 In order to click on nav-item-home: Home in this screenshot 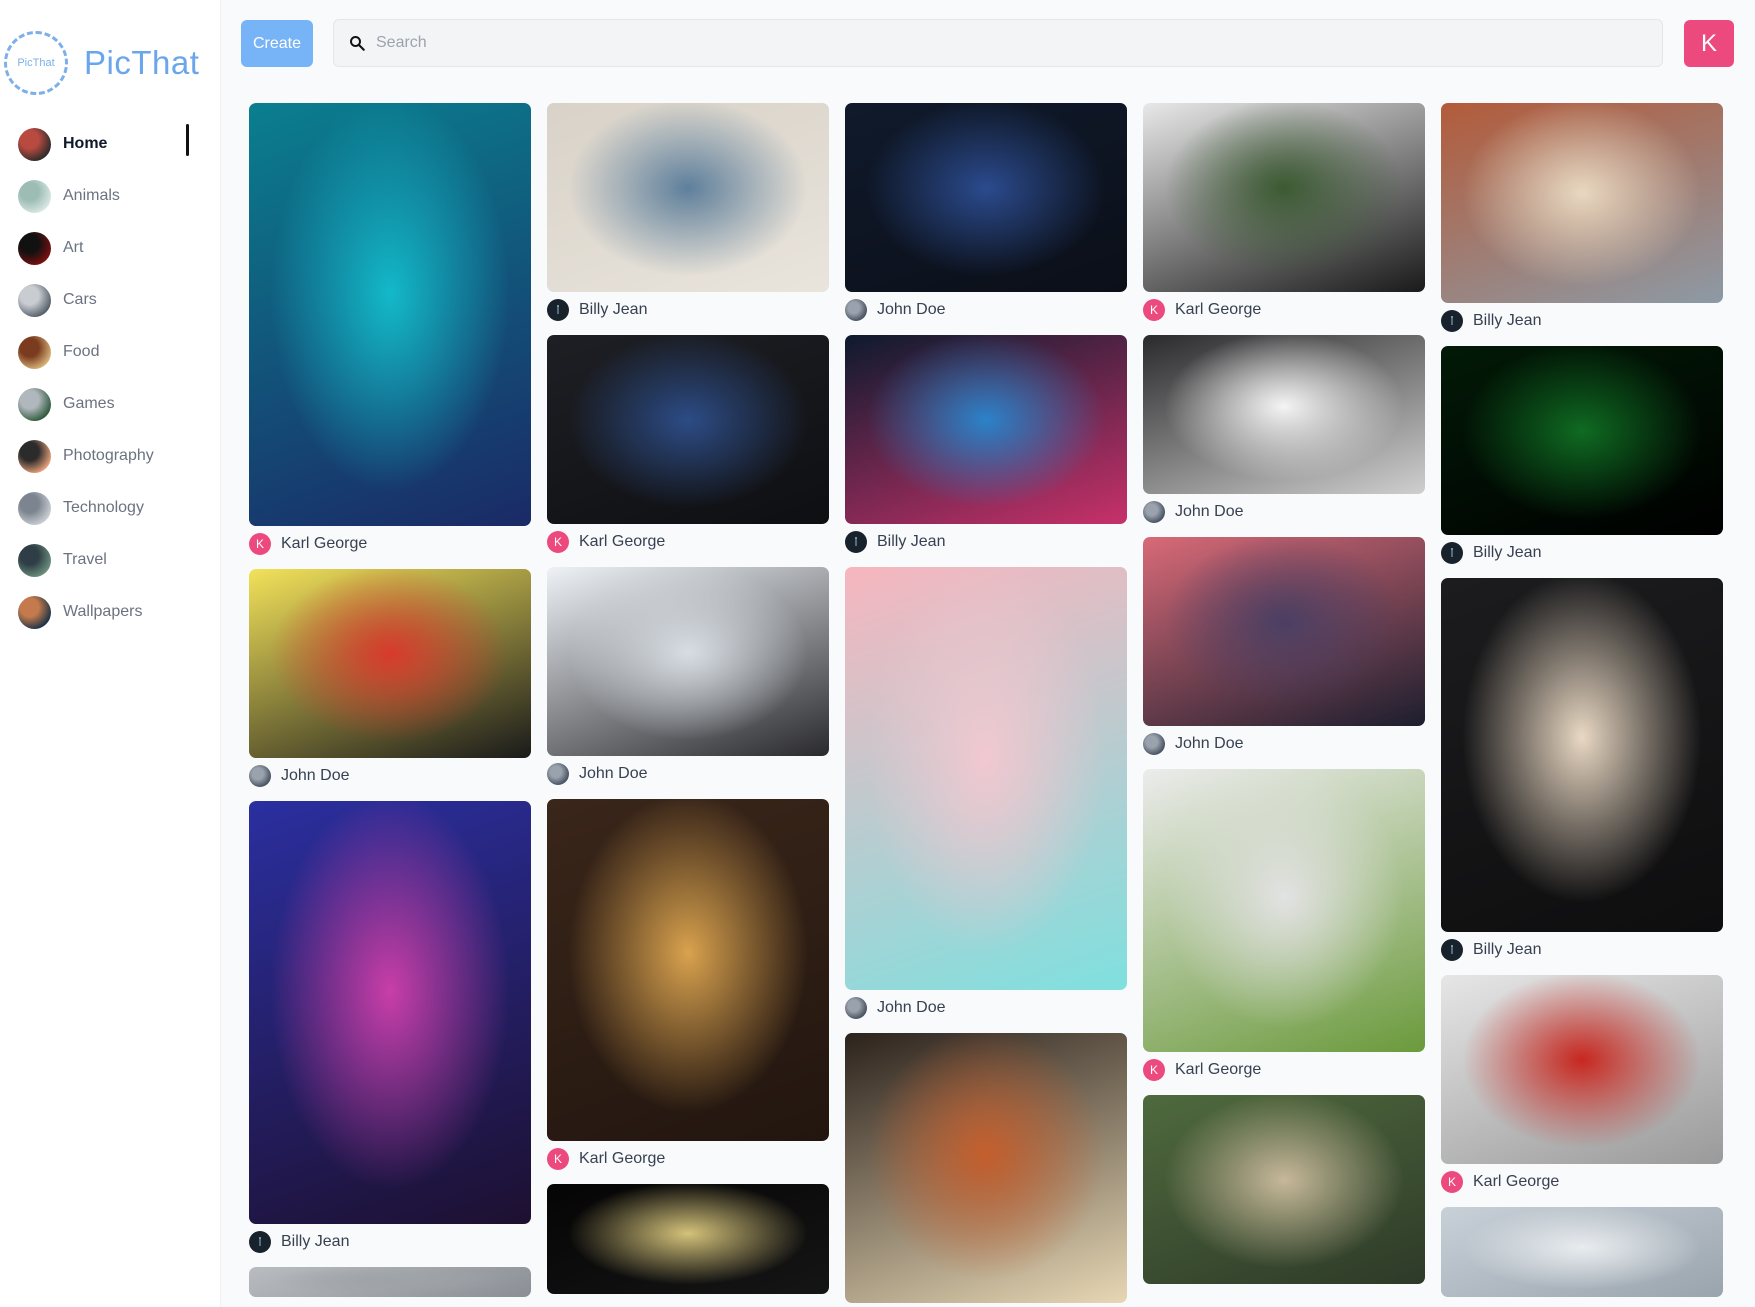, I will do `click(119, 144)`.